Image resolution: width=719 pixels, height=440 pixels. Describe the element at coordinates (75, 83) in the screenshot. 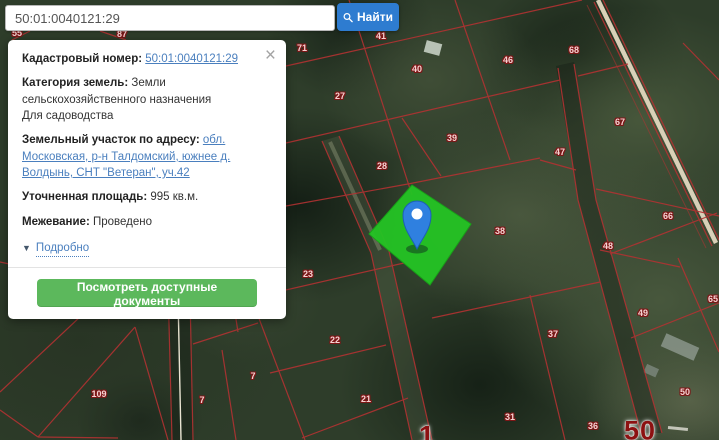

I see `land-category-label: Категория земель:` at that location.